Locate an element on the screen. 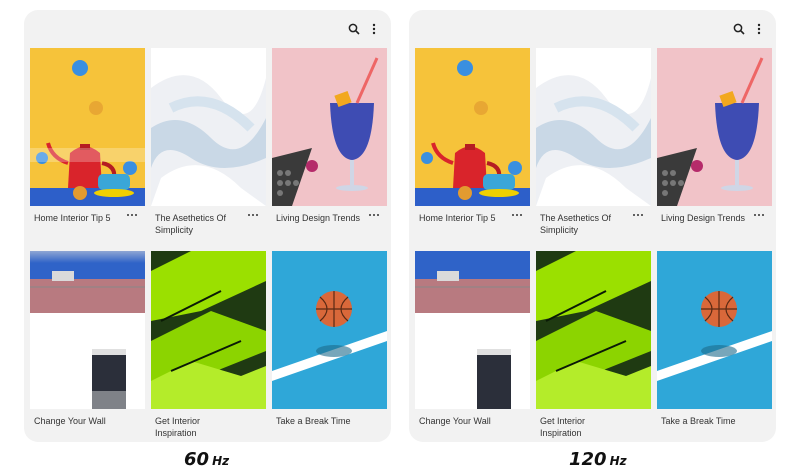 This screenshot has height=473, width=800. refresh-rate-value: 60 is located at coordinates (197, 459).